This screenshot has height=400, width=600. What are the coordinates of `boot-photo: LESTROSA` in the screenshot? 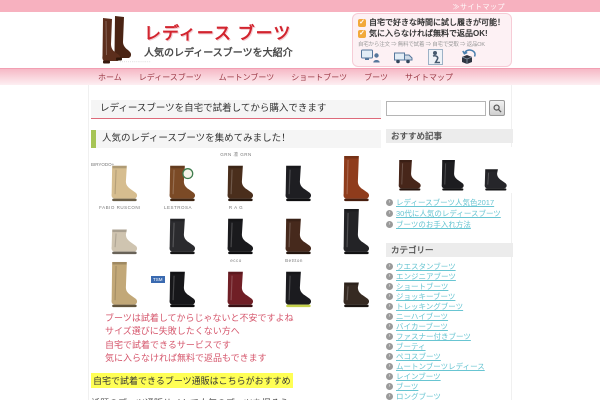 It's located at (178, 230).